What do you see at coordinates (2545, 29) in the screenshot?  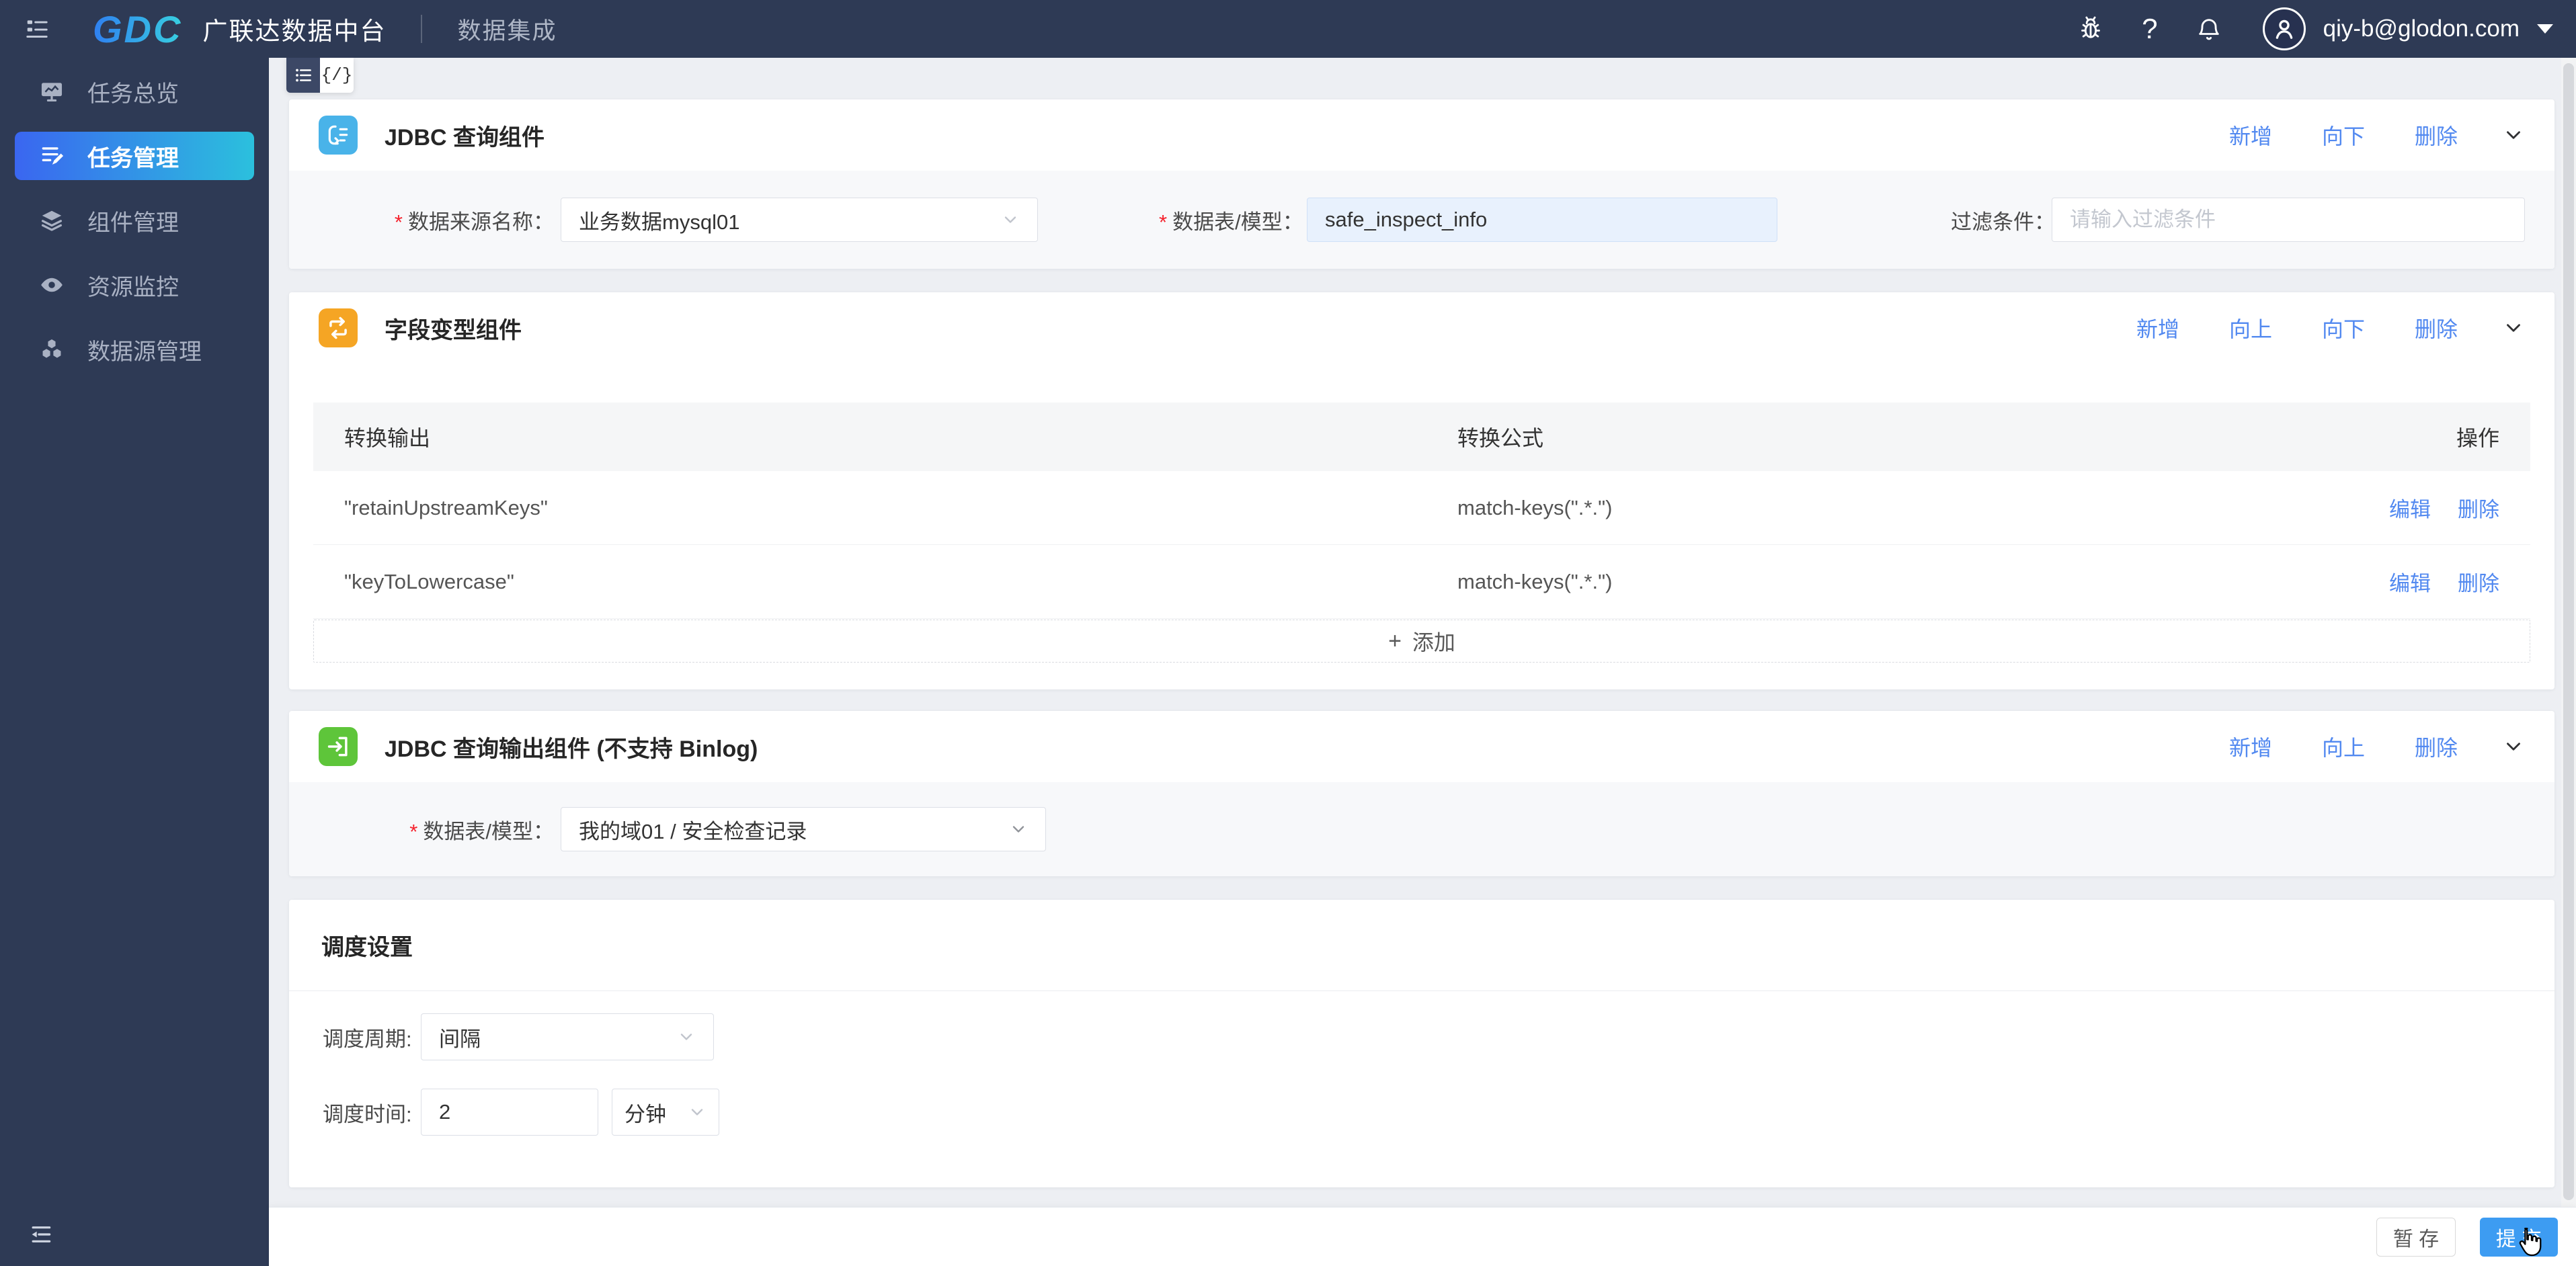 I see `user-menu-caret-icon` at bounding box center [2545, 29].